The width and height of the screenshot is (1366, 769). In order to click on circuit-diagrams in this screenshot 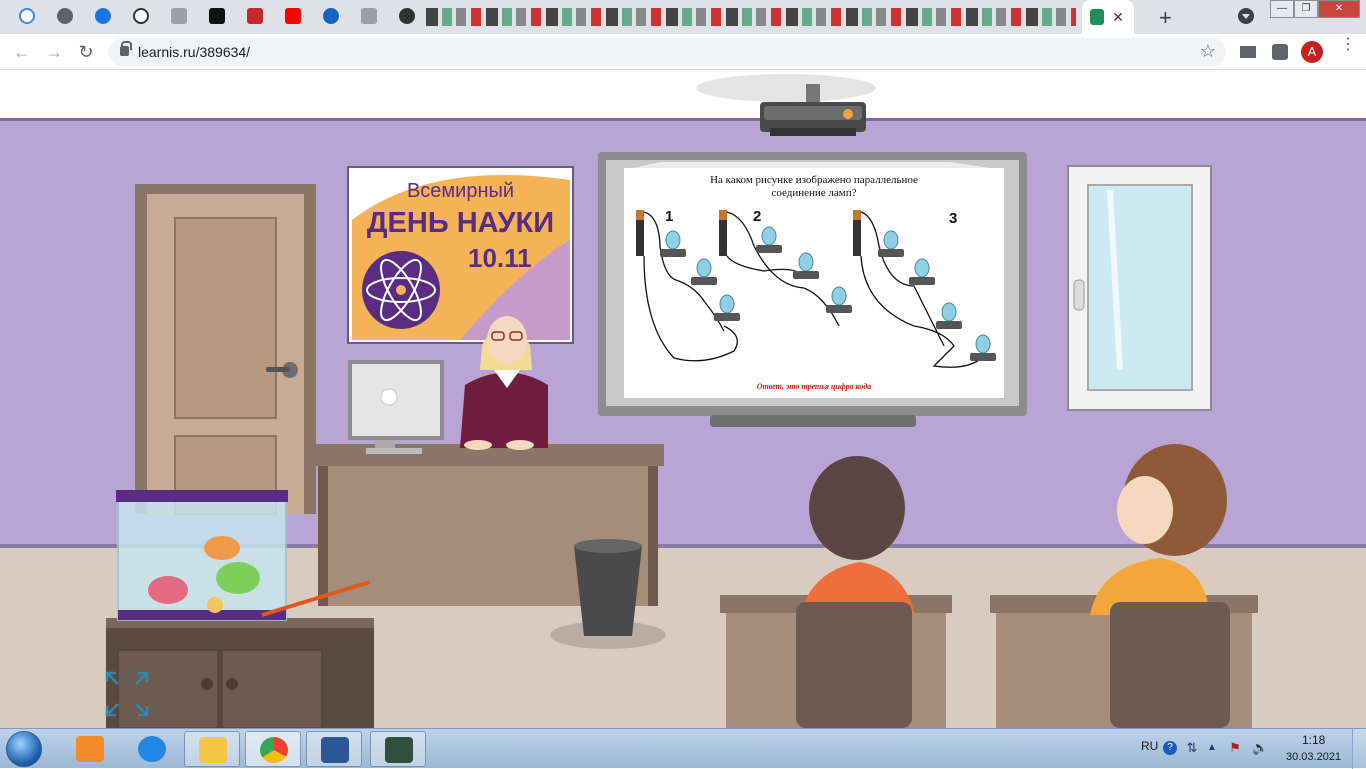, I will do `click(816, 289)`.